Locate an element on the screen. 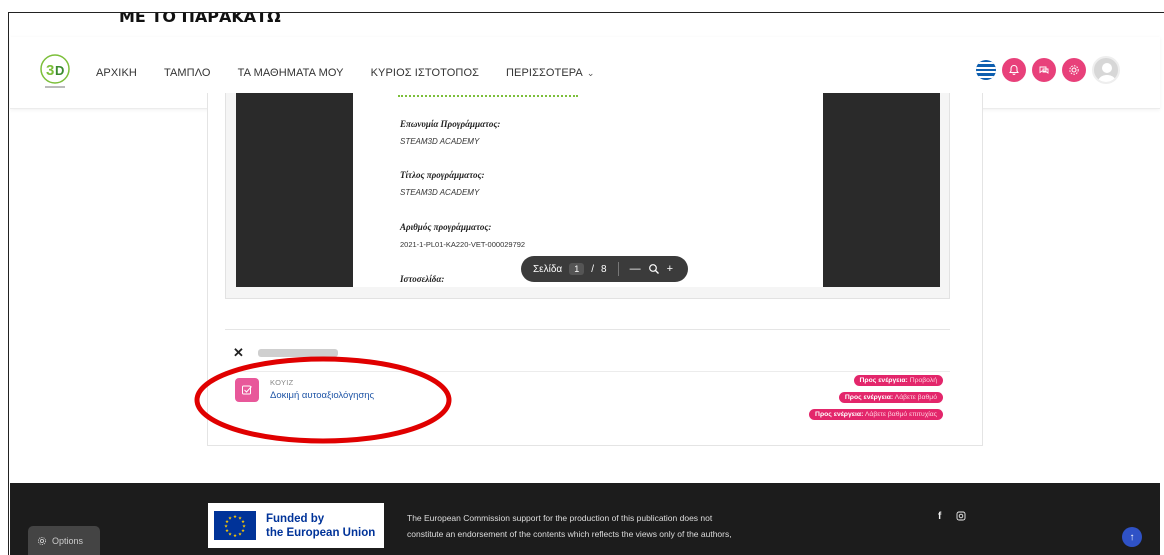 This screenshot has height=555, width=1164. eu-stars-icon: ★ ★★★ ★★★★ ★★★★ is located at coordinates (235, 526).